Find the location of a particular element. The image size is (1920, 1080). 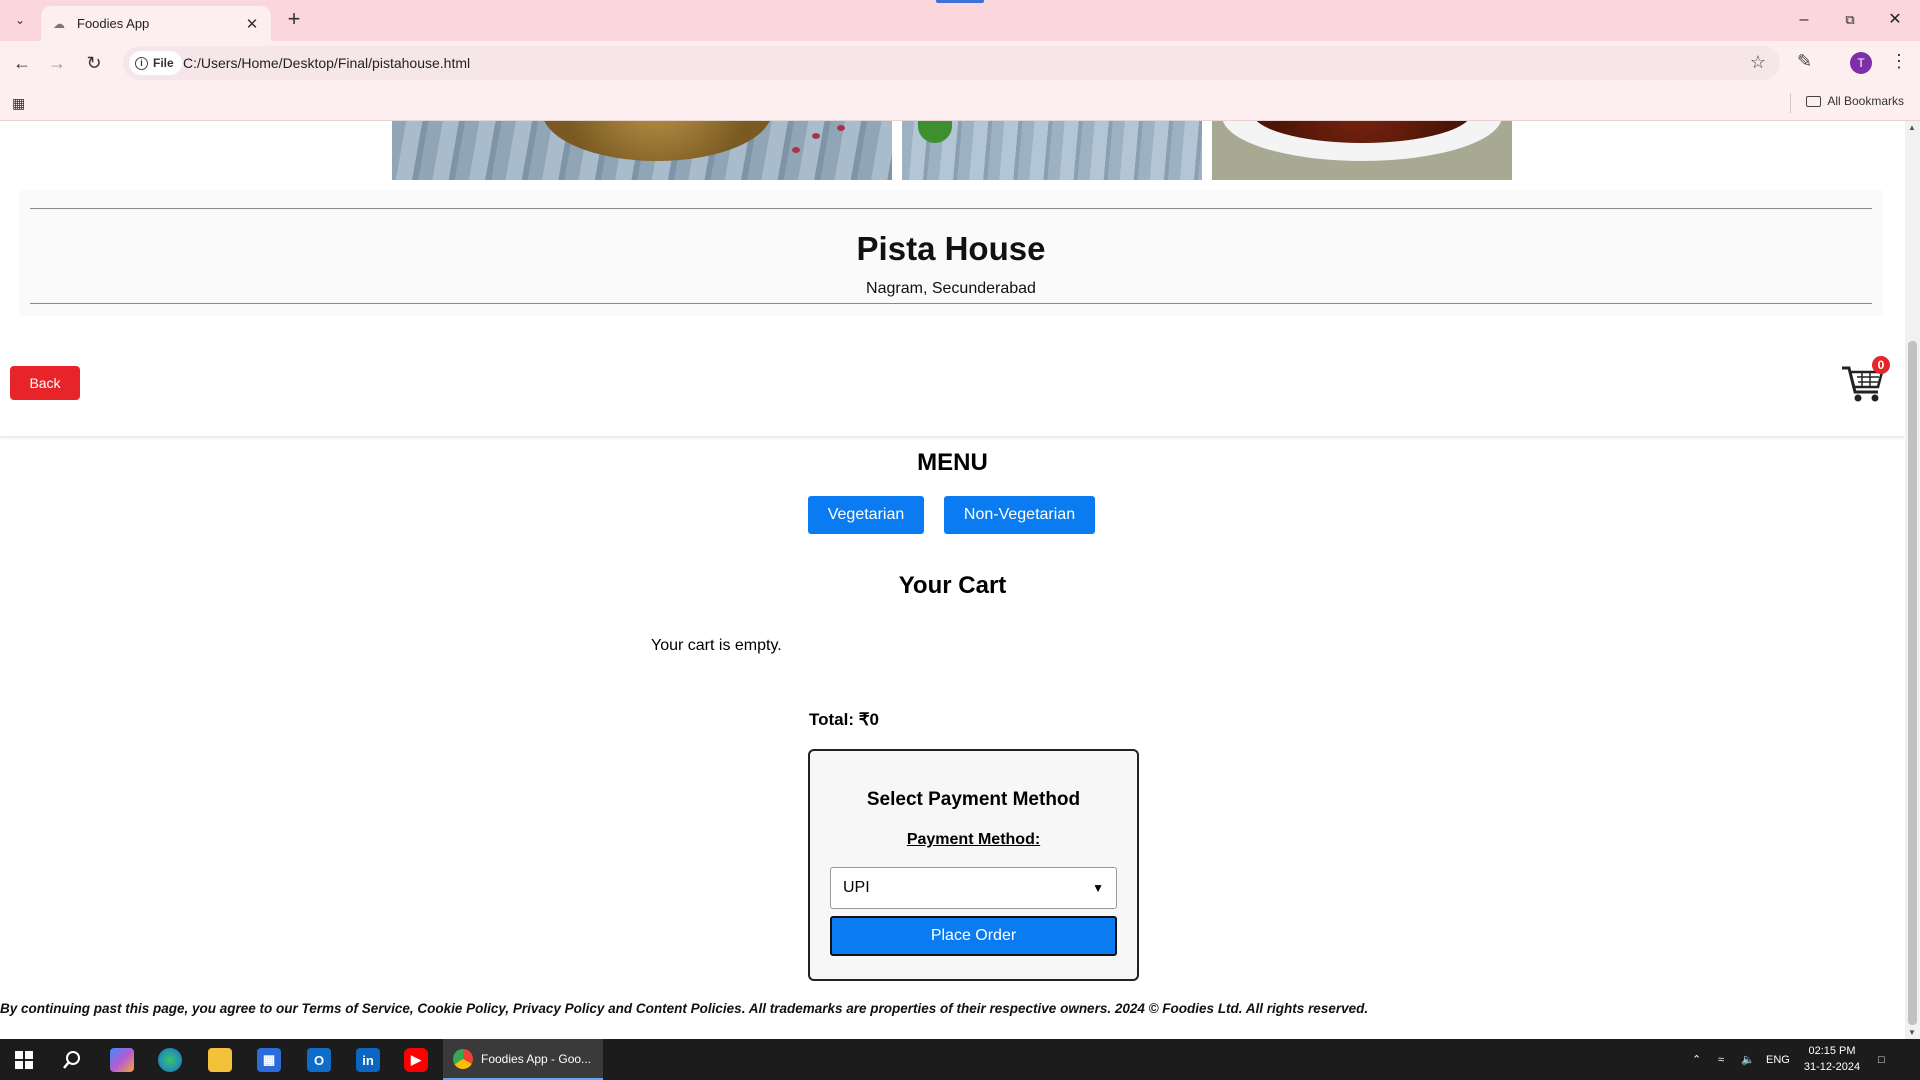

site-info-label: File is located at coordinates (163, 63).